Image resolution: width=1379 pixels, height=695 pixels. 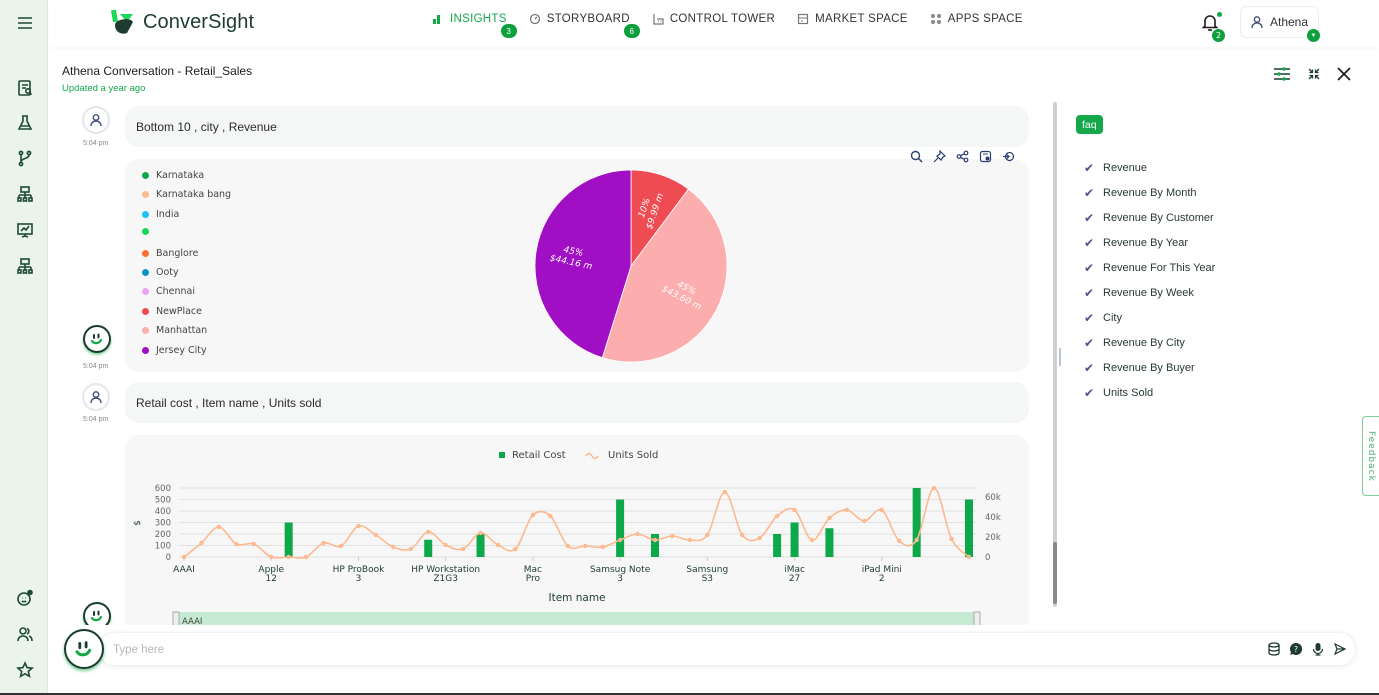 I want to click on zoom-slider-handle-start, so click(x=176, y=618).